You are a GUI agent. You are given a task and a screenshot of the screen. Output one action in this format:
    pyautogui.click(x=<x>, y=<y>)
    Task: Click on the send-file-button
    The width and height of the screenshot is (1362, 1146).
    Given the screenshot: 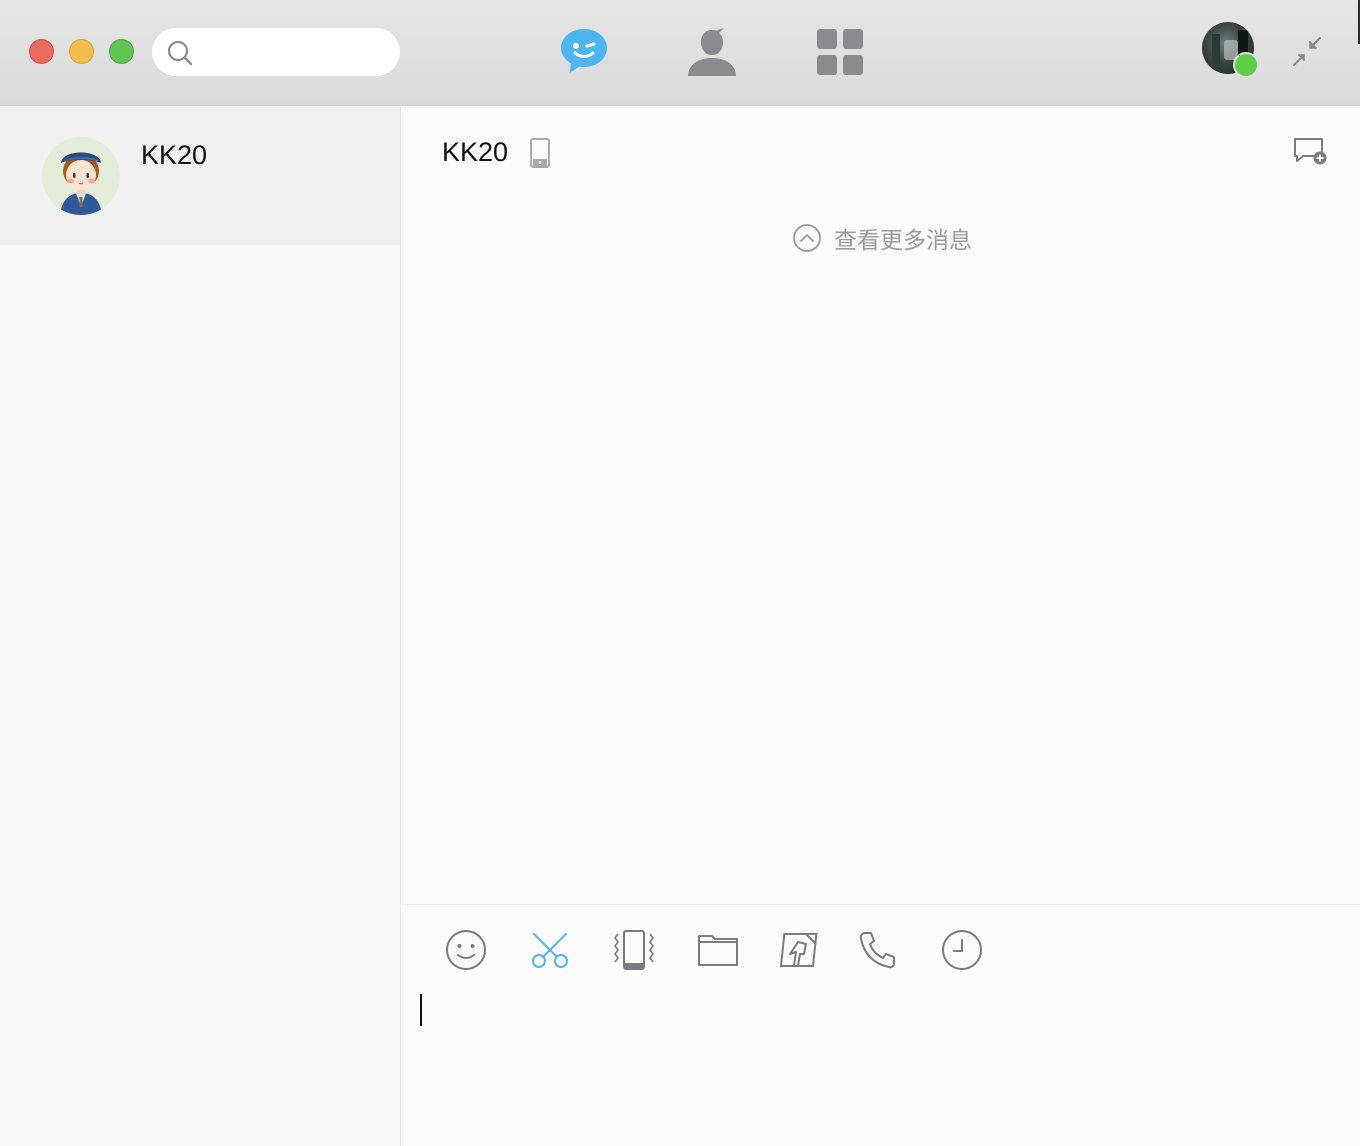 What is the action you would take?
    pyautogui.click(x=718, y=950)
    